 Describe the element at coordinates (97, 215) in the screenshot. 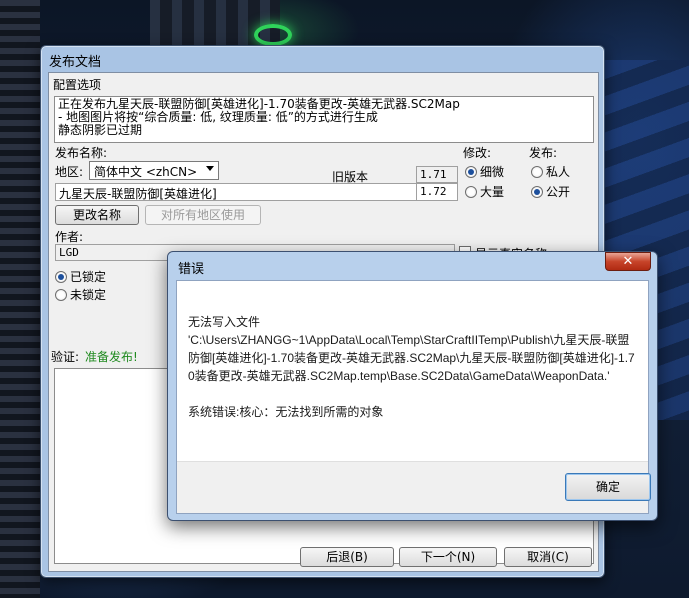

I see `rename-button: 更改名称` at that location.